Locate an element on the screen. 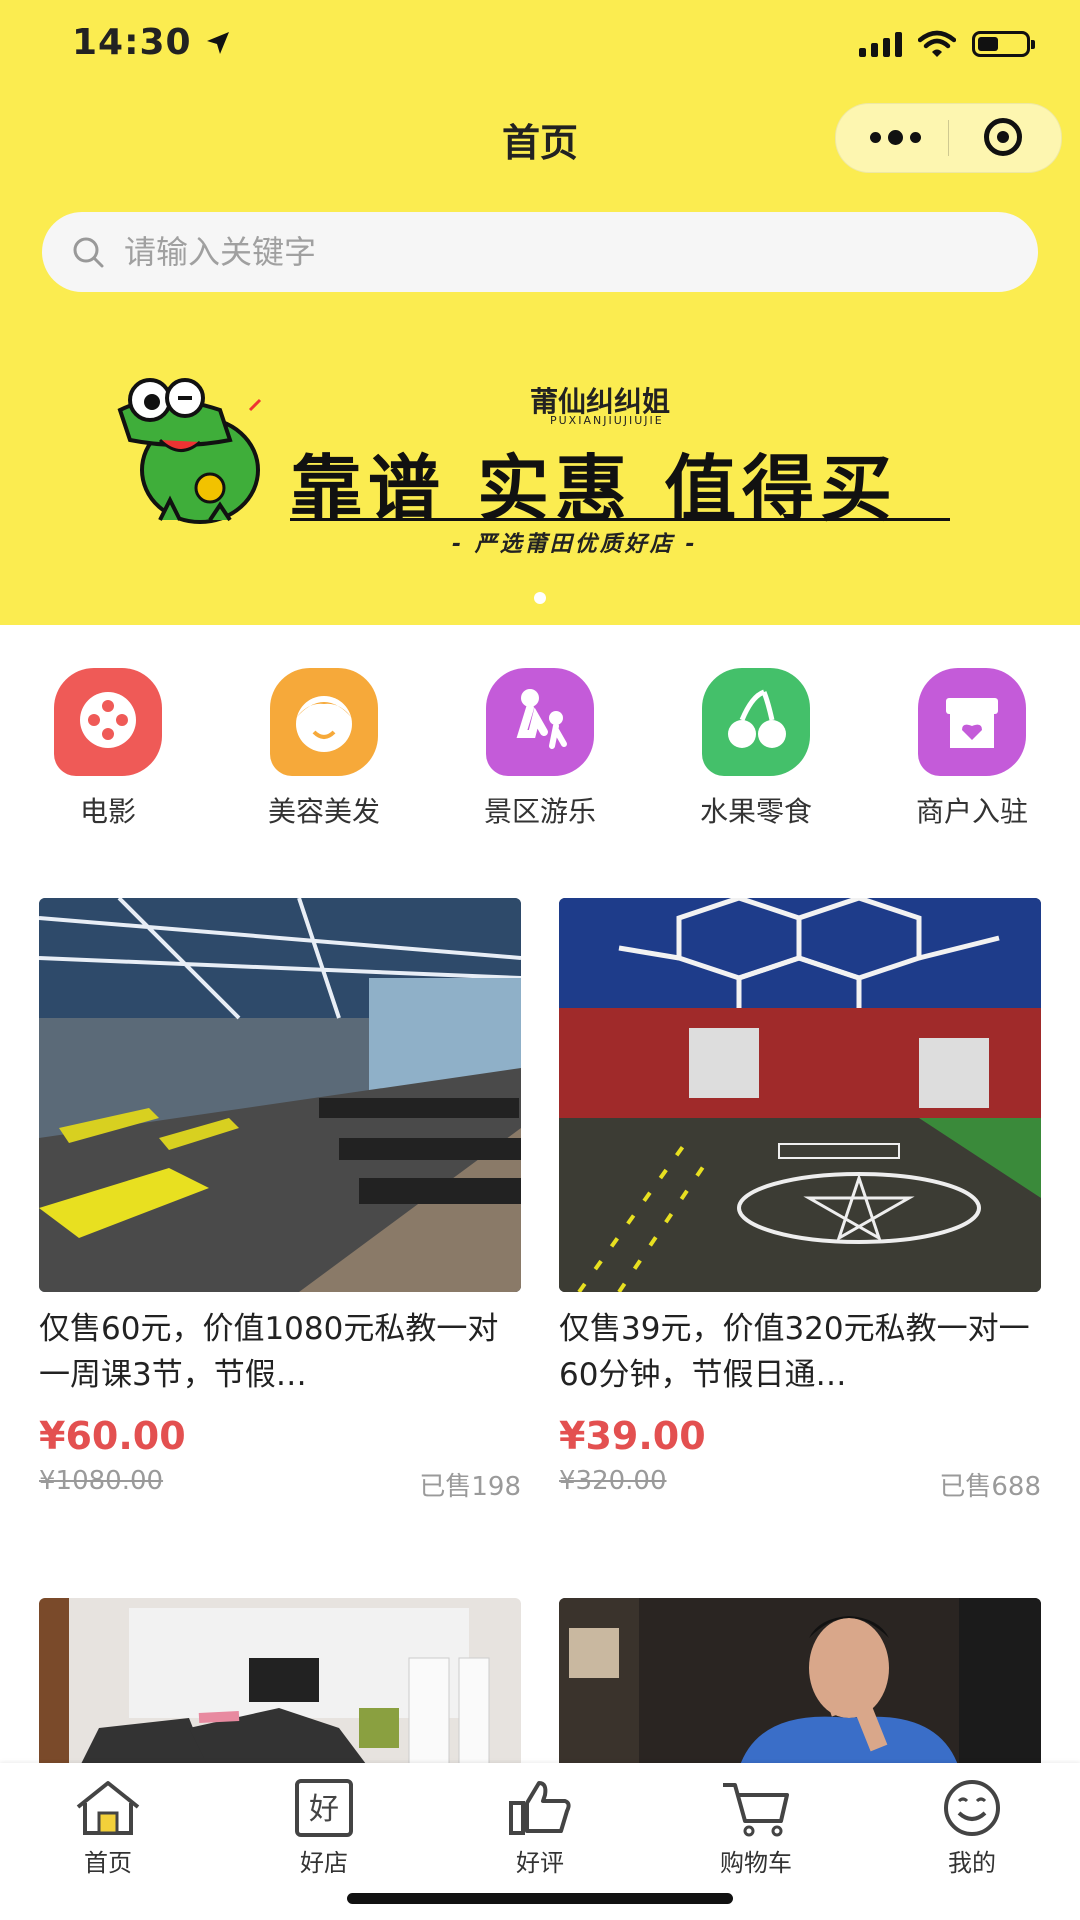 This screenshot has height=1920, width=1080. banner-brand-sub: PUXIANJIUJIUJIE is located at coordinates (607, 420).